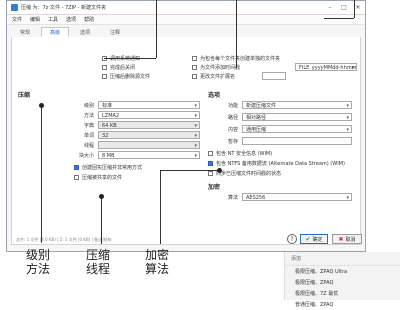 Image resolution: width=400 pixels, height=310 pixels. What do you see at coordinates (232, 130) in the screenshot?
I see `label-content: 内容` at bounding box center [232, 130].